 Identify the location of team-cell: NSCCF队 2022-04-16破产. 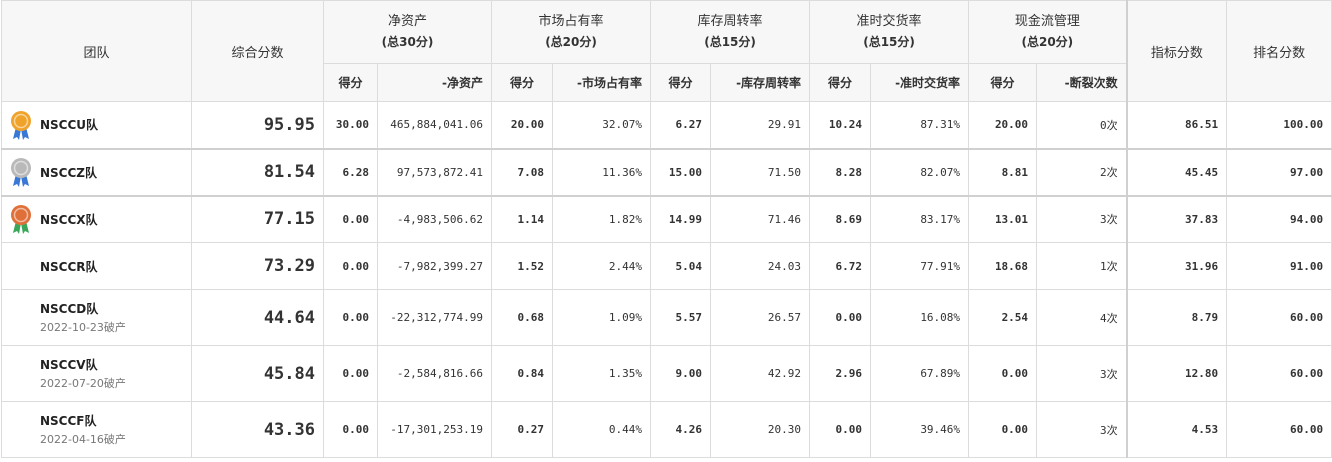
(96, 429).